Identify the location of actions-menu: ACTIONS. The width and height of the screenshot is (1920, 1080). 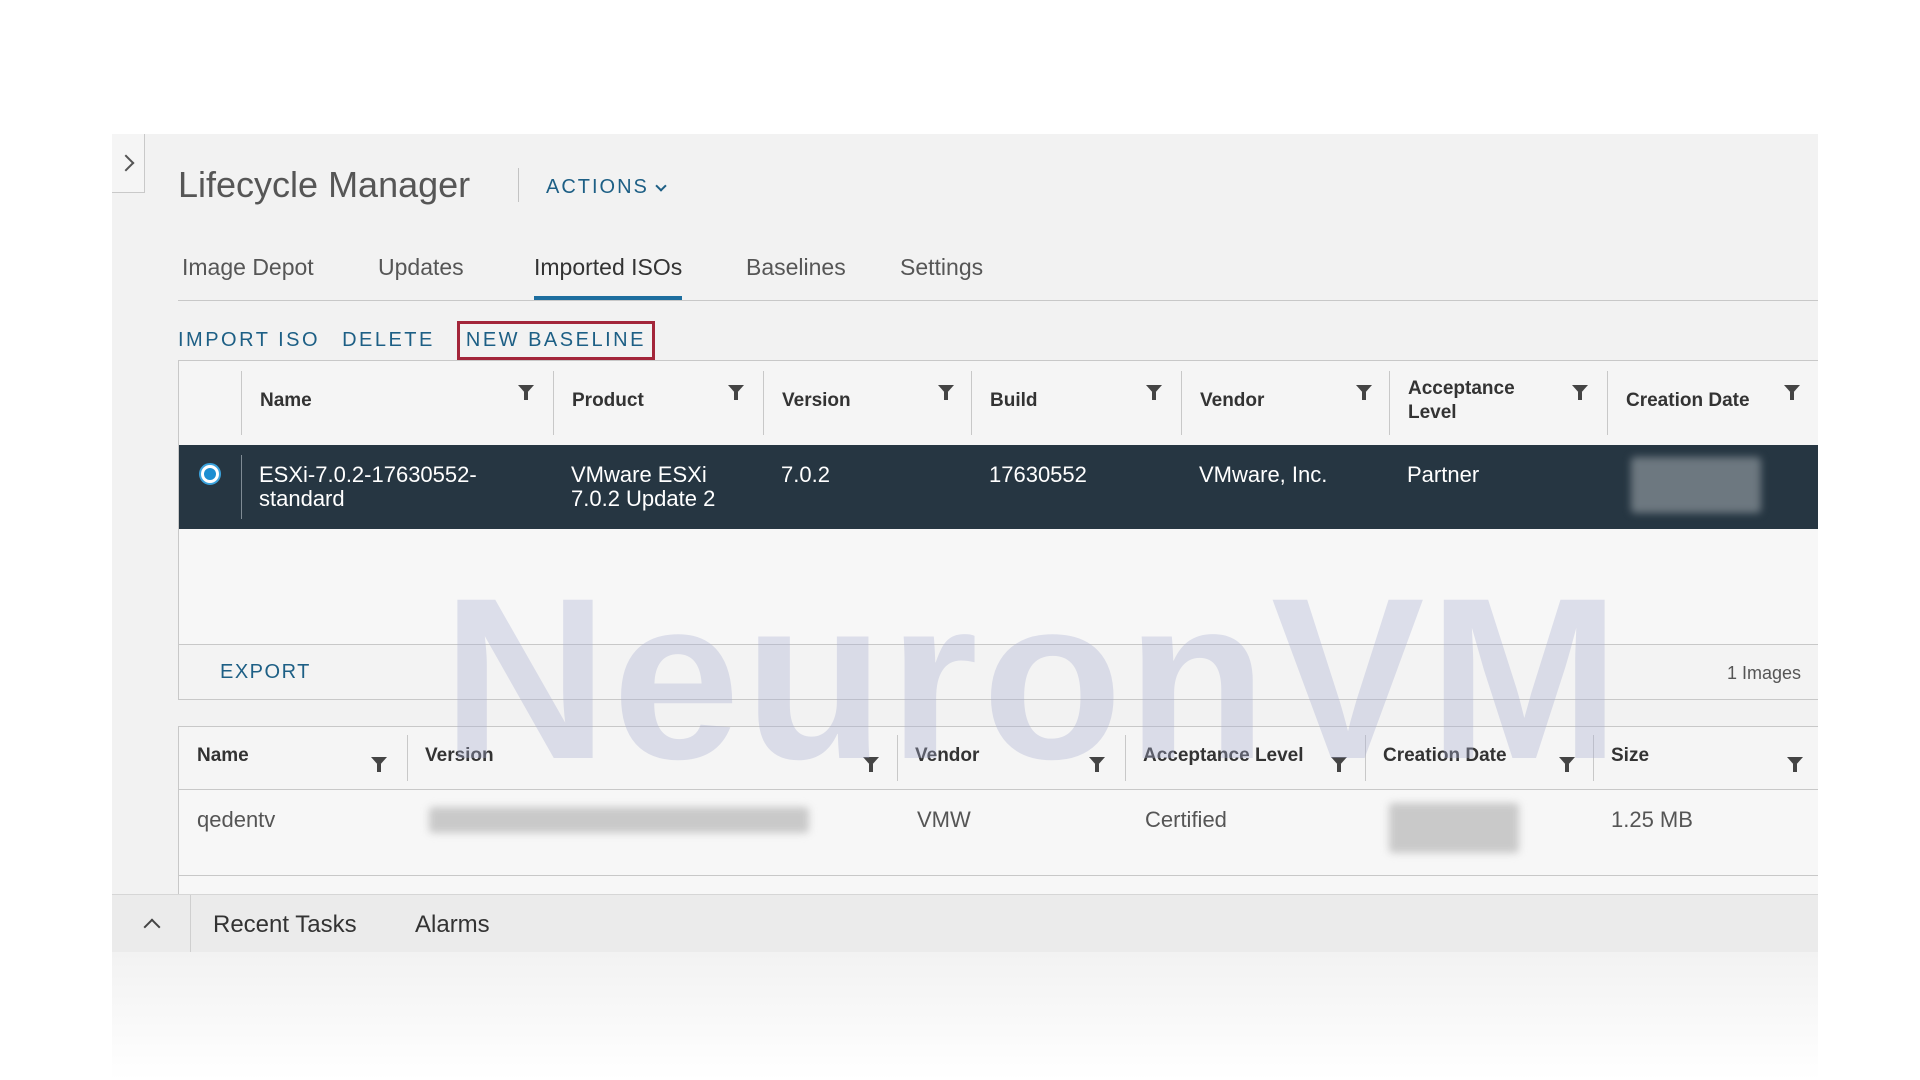
(606, 187).